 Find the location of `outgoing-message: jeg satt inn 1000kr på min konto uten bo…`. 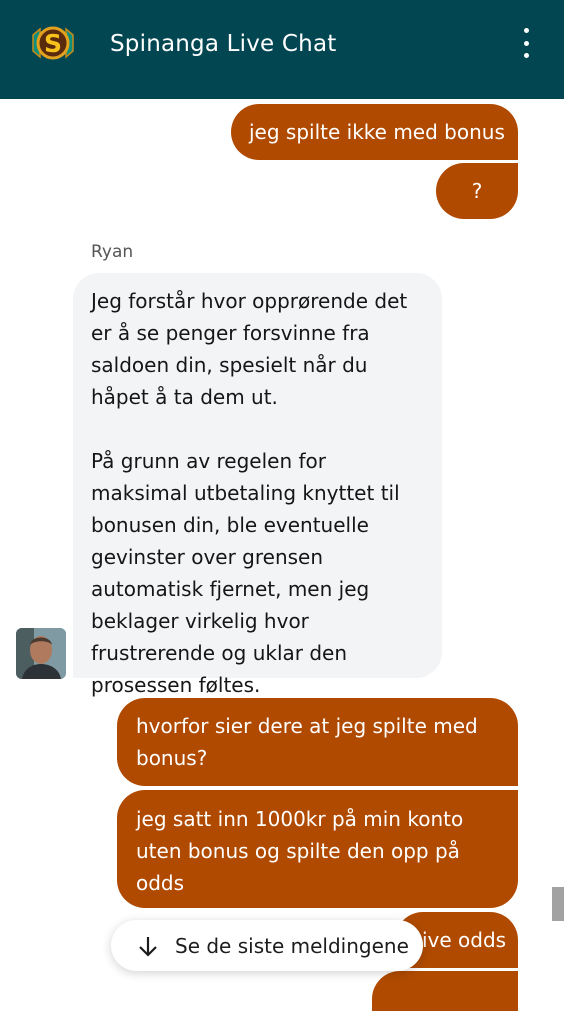

outgoing-message: jeg satt inn 1000kr på min konto uten bo… is located at coordinates (317, 849).